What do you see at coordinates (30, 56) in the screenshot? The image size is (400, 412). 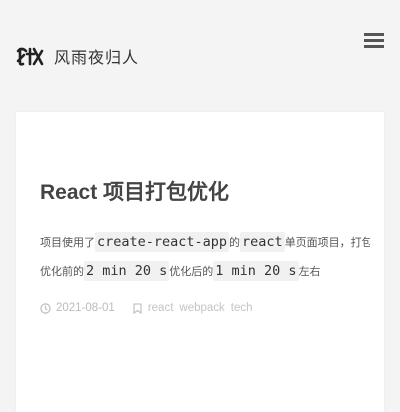 I see `logo-icon` at bounding box center [30, 56].